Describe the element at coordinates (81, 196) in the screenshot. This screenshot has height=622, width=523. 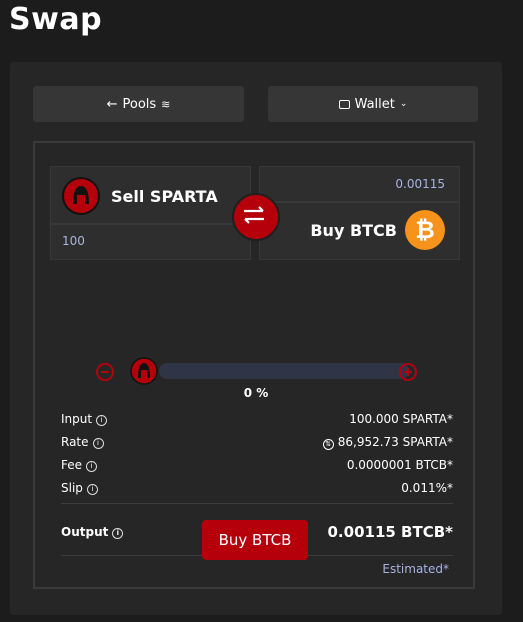
I see `sparta-token-icon` at that location.